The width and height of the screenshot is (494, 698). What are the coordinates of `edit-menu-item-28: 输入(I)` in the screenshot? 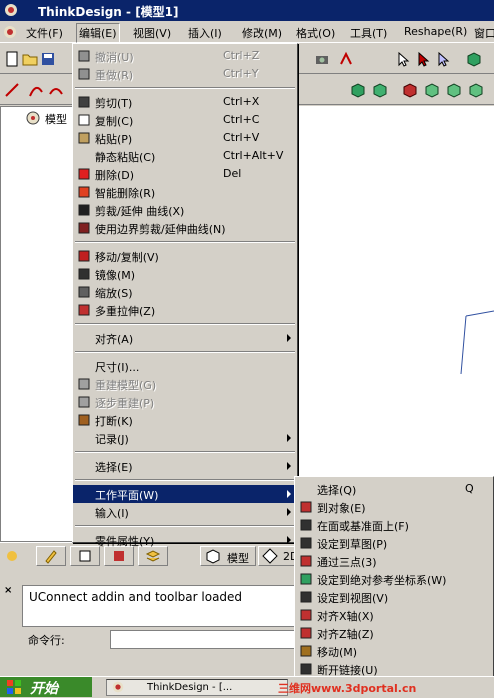 It's located at (185, 512).